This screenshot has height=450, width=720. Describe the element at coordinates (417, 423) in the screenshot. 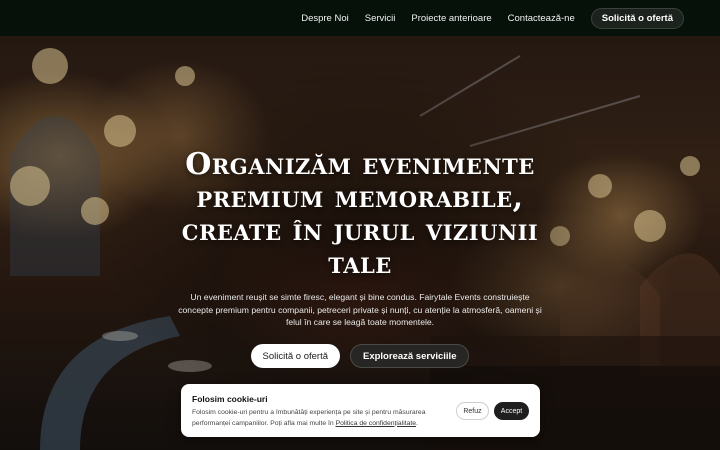

I see `cookie-text-end: .` at that location.